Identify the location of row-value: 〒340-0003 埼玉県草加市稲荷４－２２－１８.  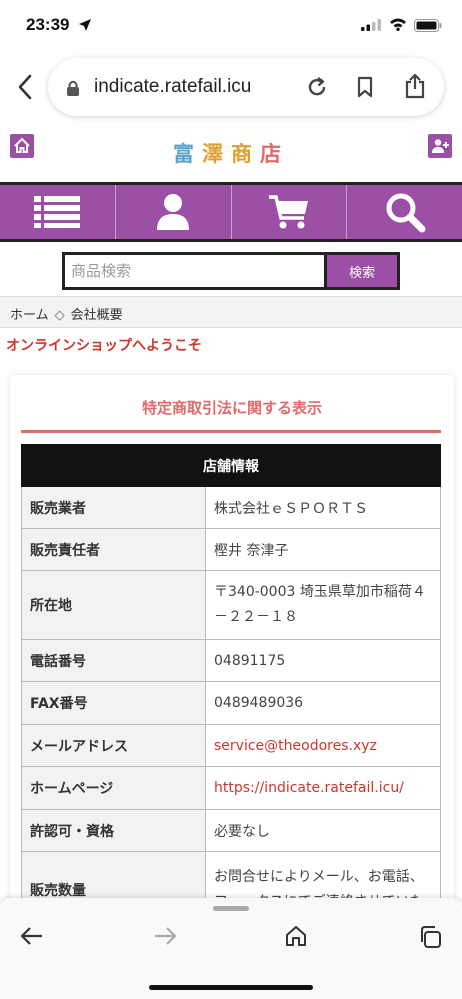
(323, 605).